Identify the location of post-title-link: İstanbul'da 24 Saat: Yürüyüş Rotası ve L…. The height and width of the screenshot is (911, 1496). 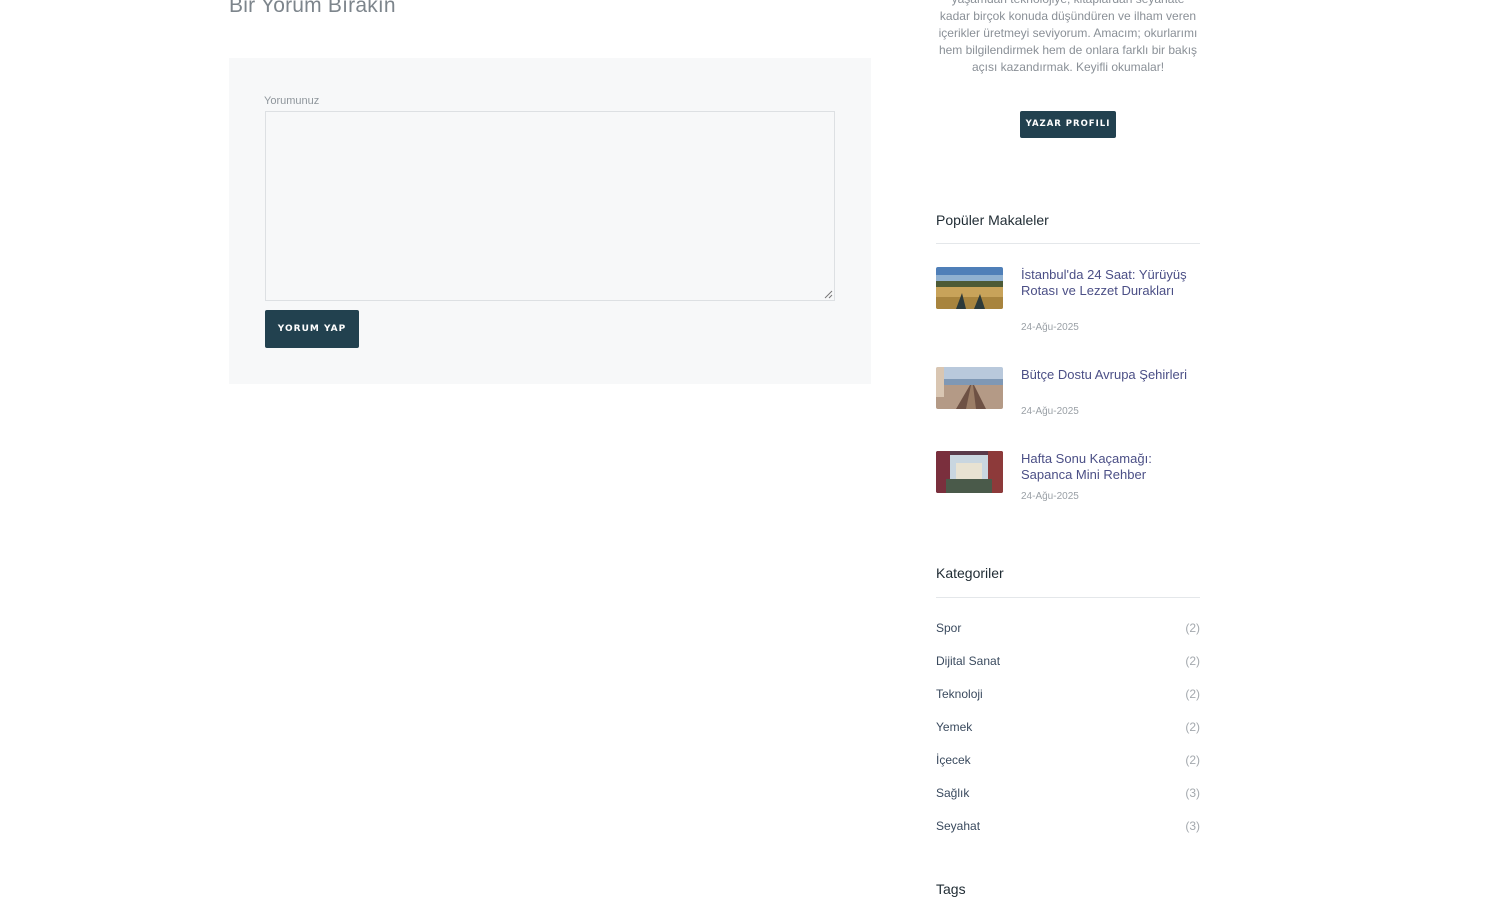
(1110, 283).